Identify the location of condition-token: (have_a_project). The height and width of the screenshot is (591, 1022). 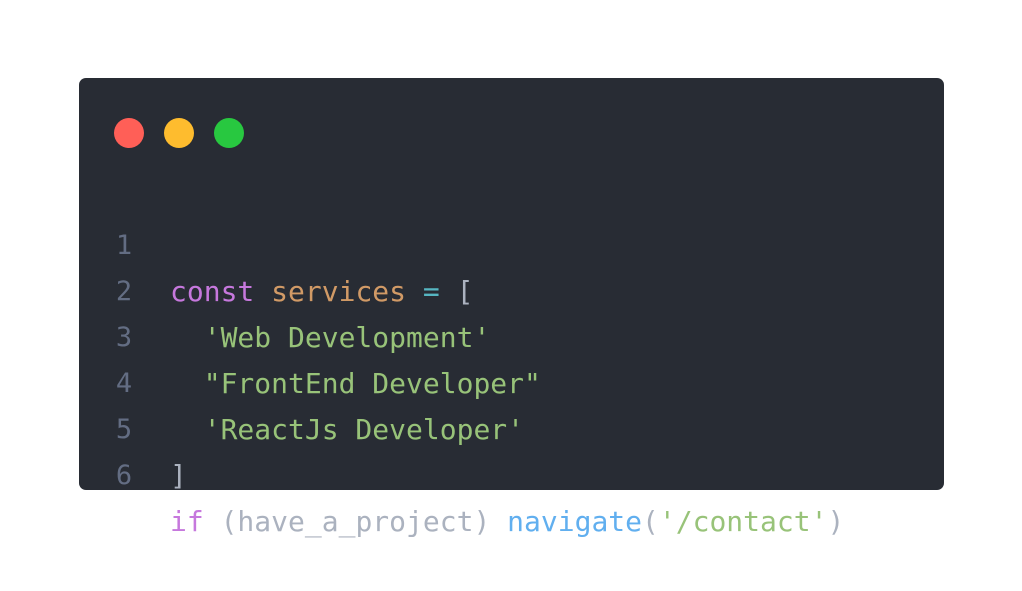
(355, 521).